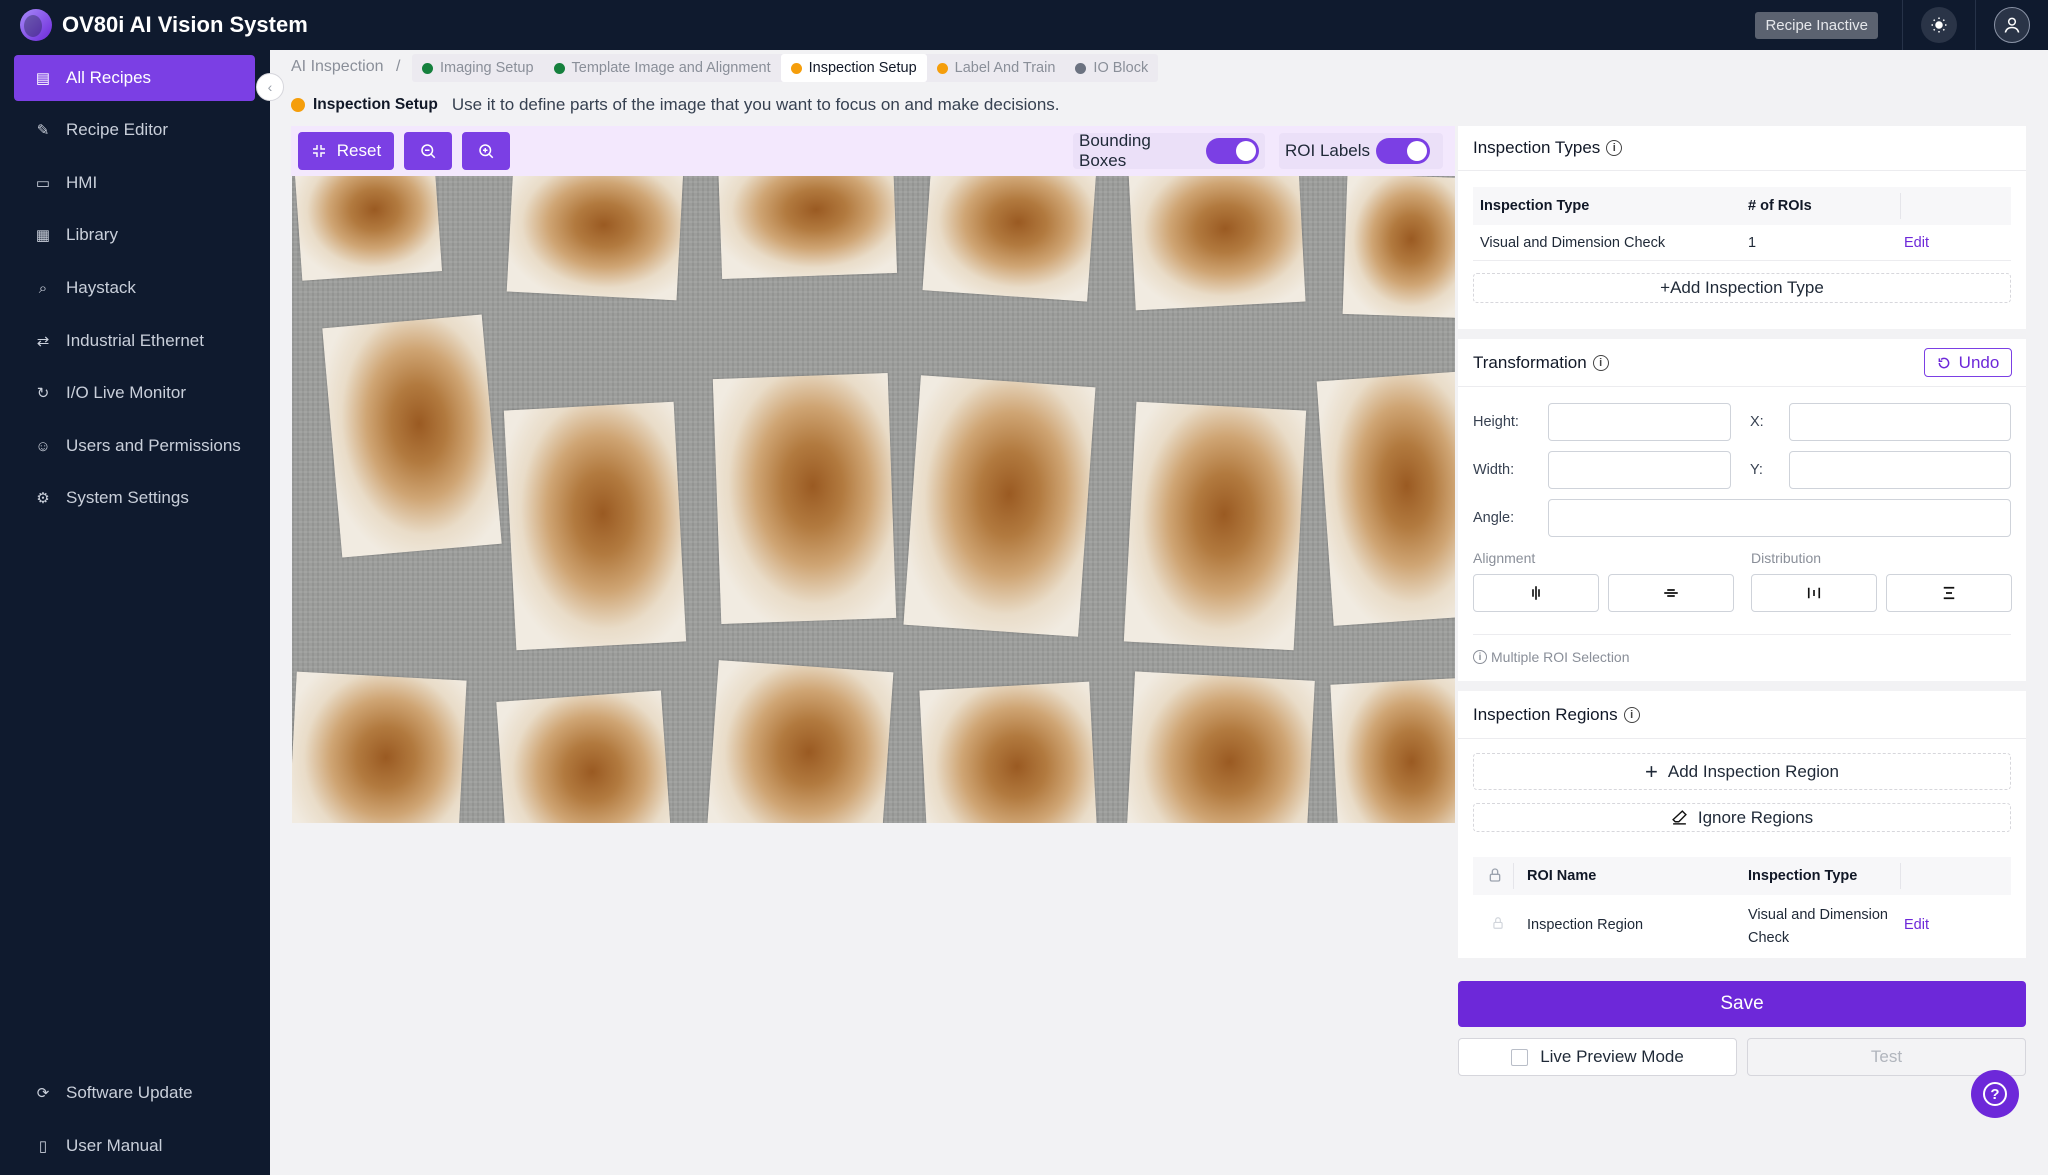 This screenshot has width=2048, height=1175. I want to click on theme-toggle-button, so click(1939, 25).